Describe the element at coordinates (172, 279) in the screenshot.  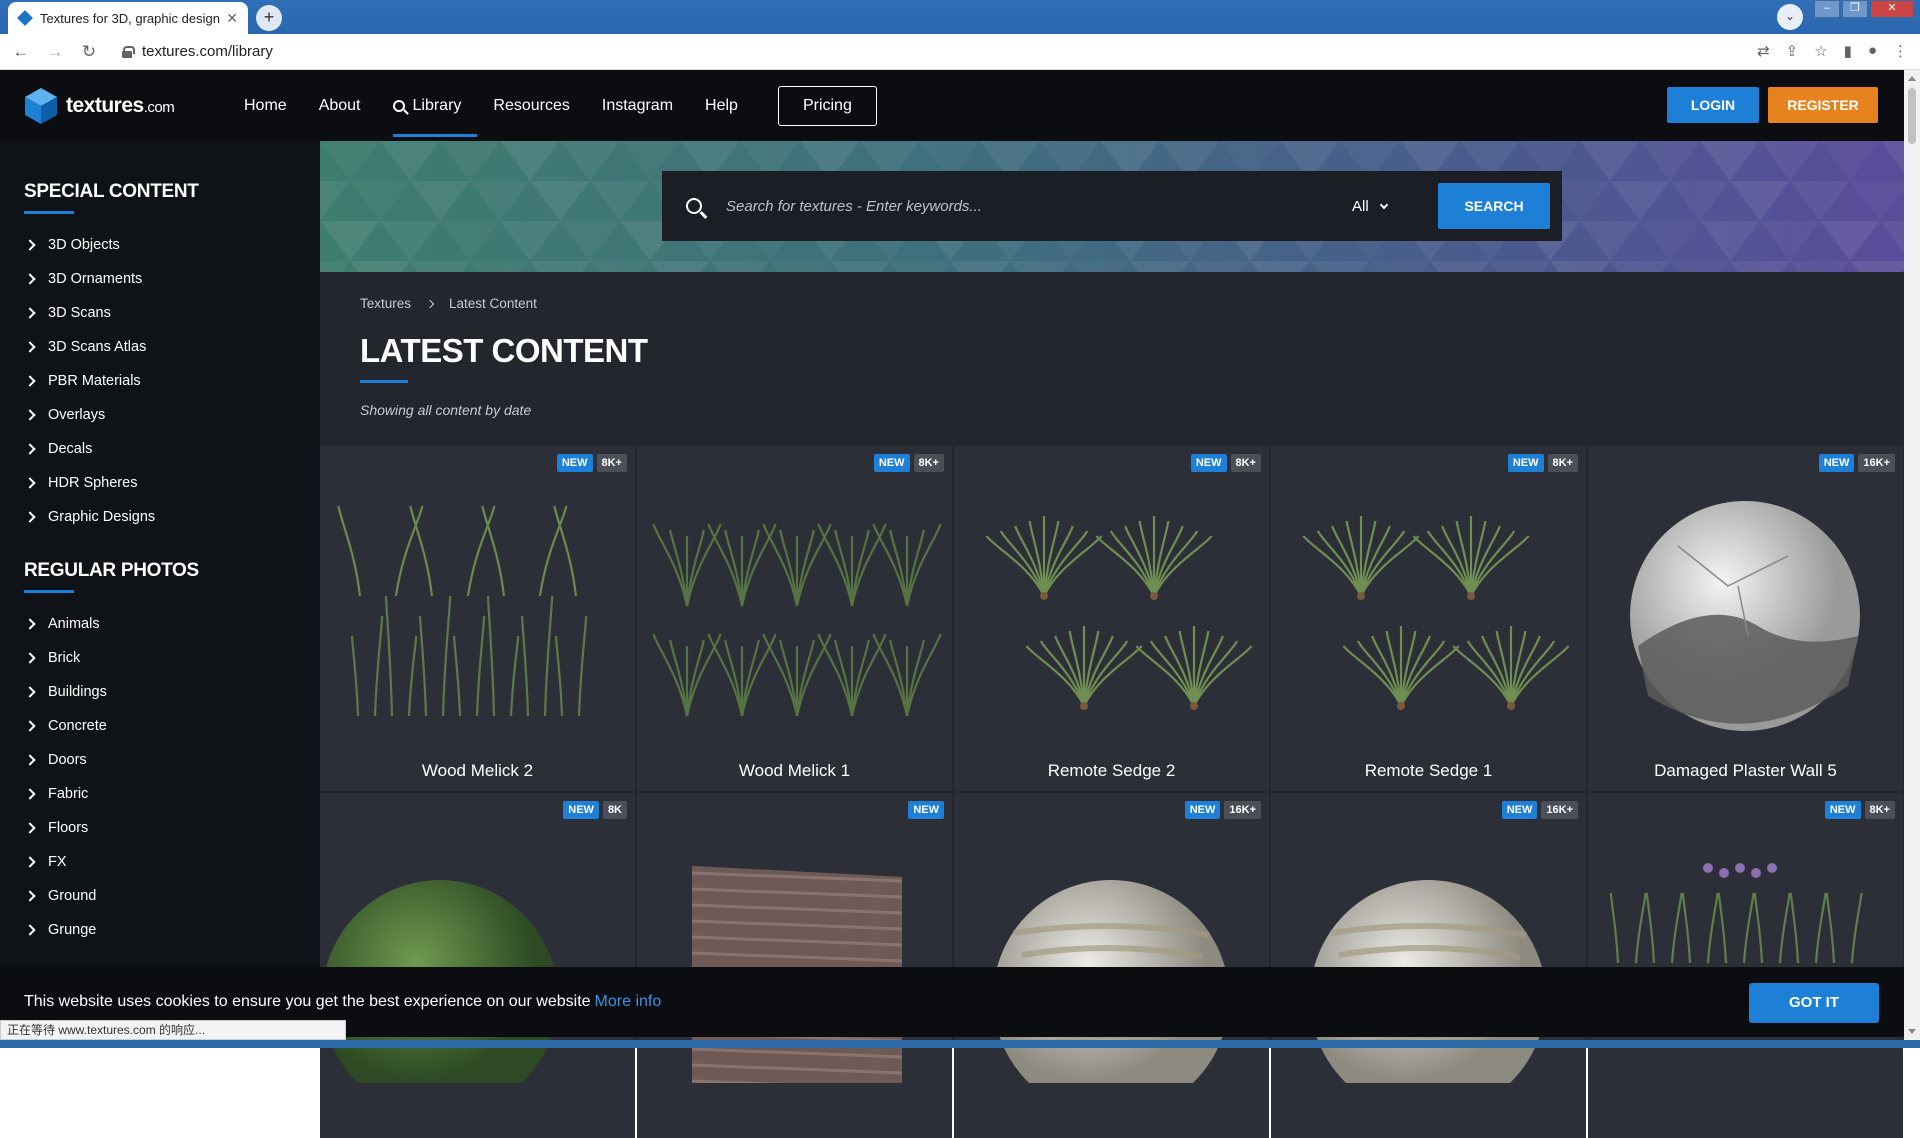
I see `sidebar-special-item: 3D Ornaments` at that location.